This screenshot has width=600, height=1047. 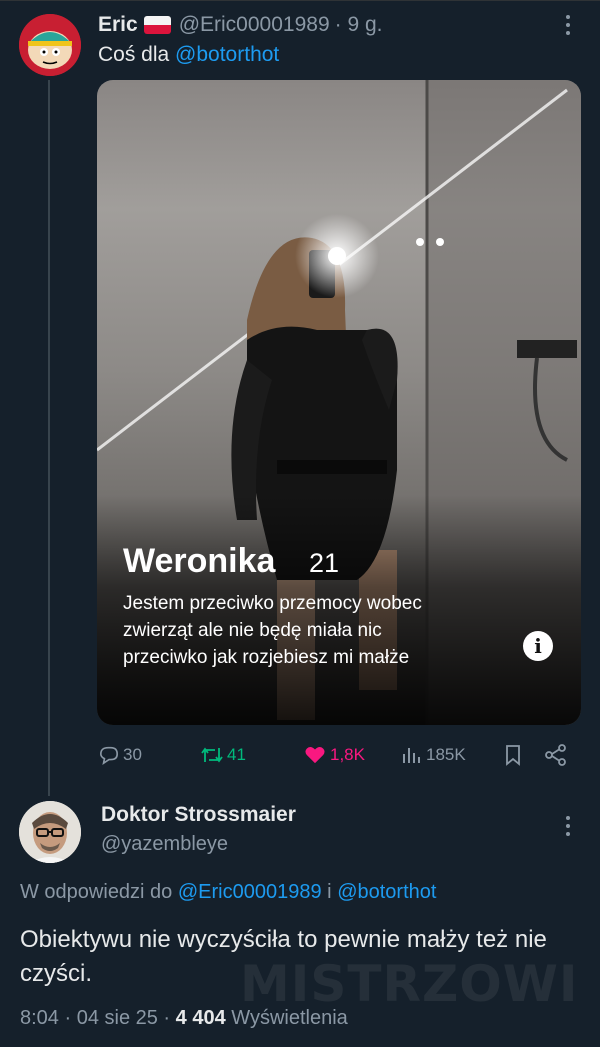 What do you see at coordinates (410, 982) in the screenshot?
I see `watermark-logo: MISTRZOWIE.ORG` at bounding box center [410, 982].